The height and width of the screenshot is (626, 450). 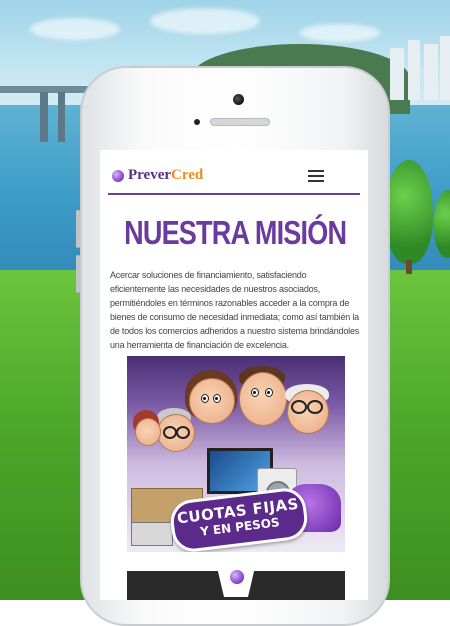 I want to click on front-camera, so click(x=238, y=99).